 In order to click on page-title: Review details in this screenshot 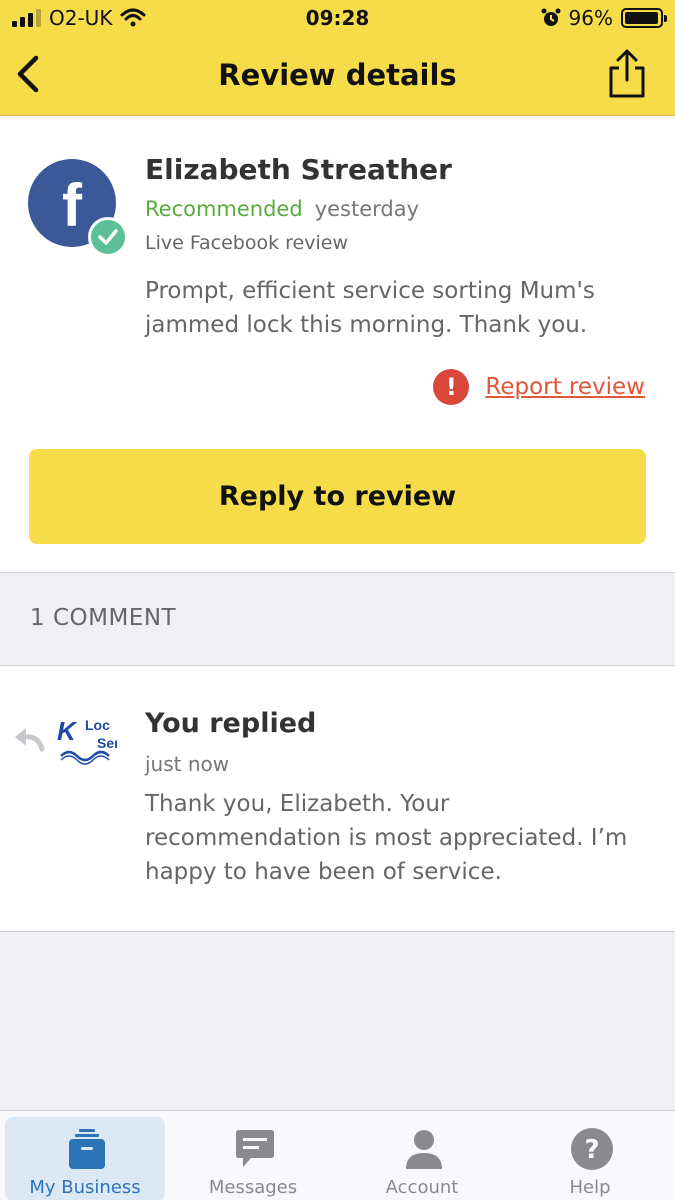, I will do `click(337, 75)`.